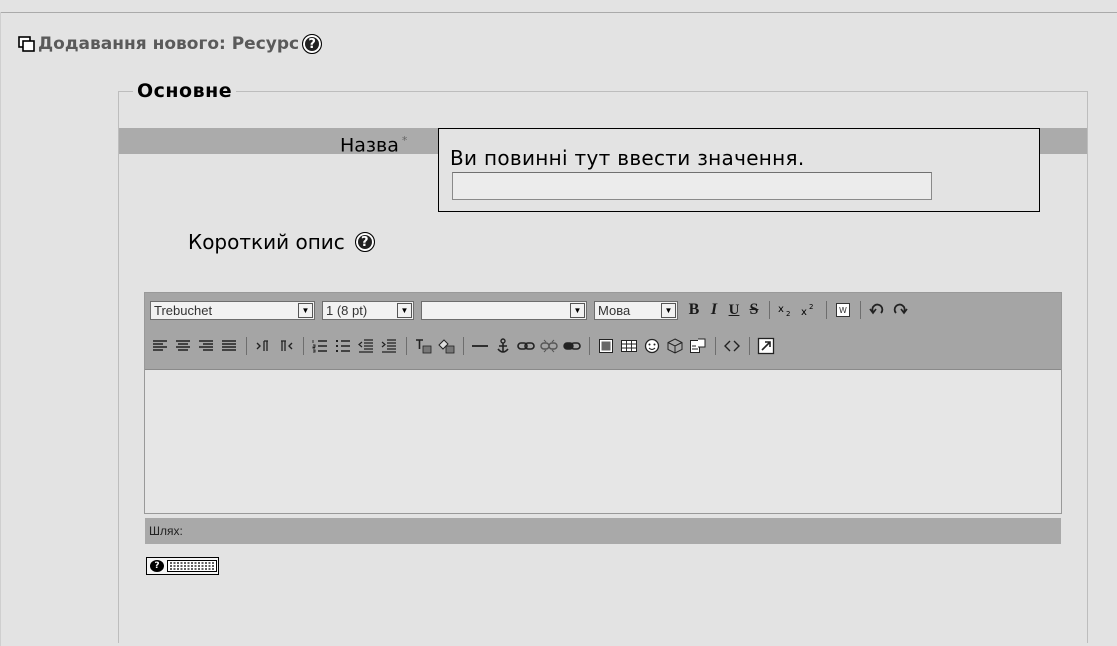  What do you see at coordinates (629, 346) in the screenshot?
I see `insert-table-icon` at bounding box center [629, 346].